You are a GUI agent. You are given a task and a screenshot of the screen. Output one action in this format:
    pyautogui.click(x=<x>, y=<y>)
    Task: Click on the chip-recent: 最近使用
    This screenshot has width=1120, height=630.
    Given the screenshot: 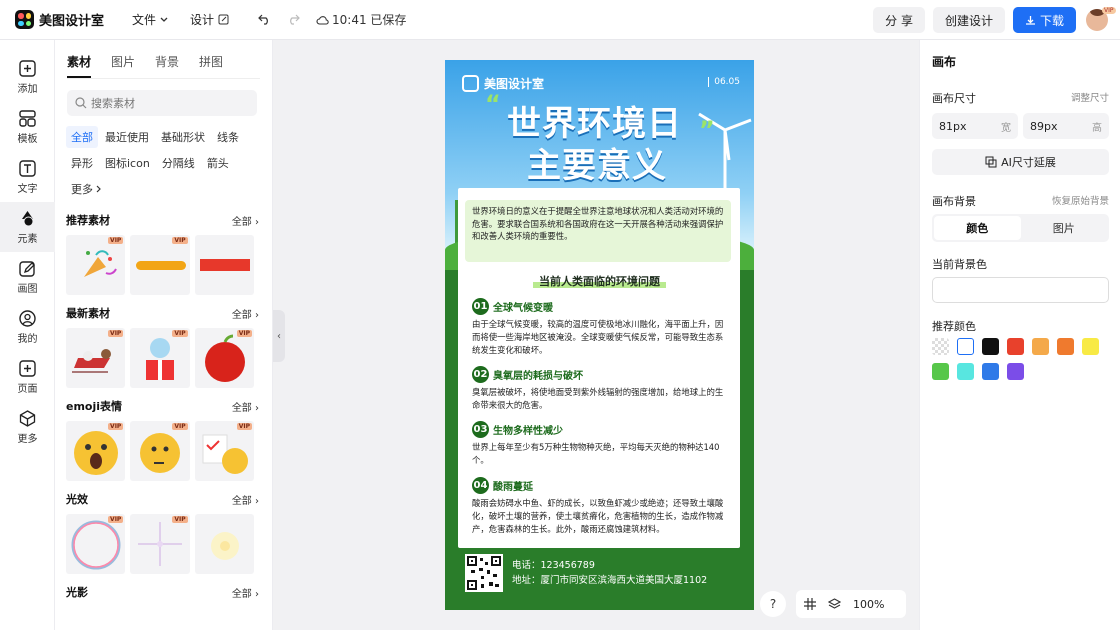 What is the action you would take?
    pyautogui.click(x=127, y=137)
    